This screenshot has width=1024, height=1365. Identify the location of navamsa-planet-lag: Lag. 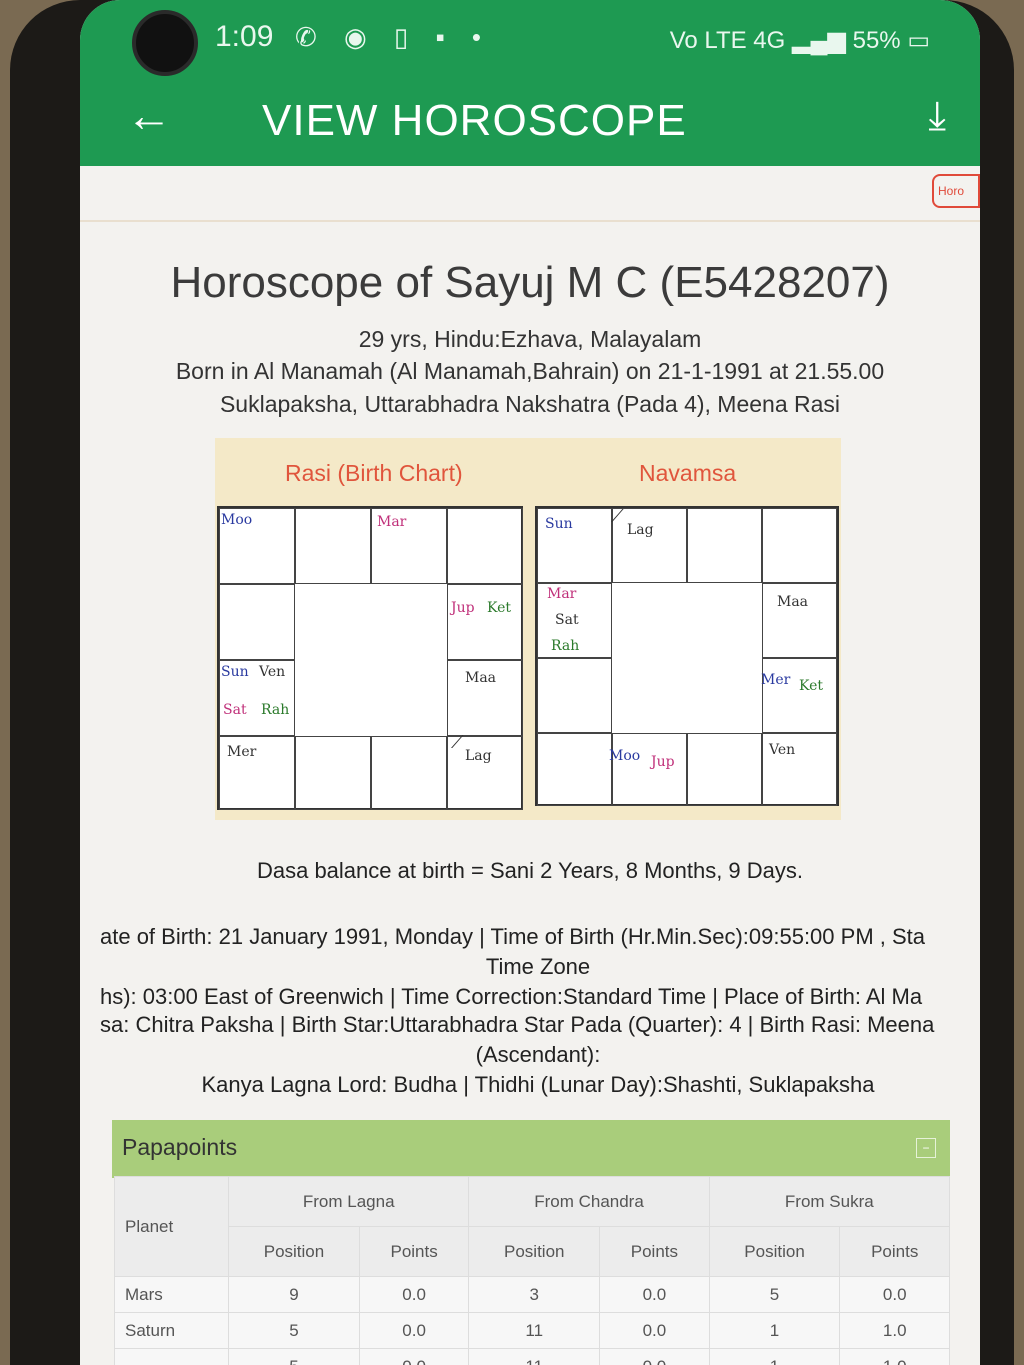
(640, 530).